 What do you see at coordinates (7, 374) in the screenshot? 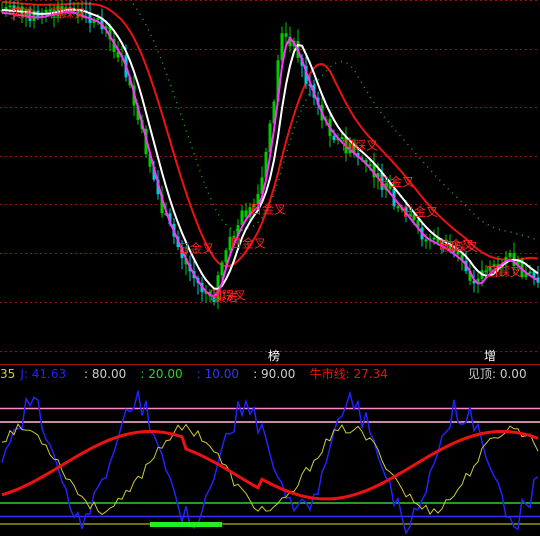
I see `readout-value: 35` at bounding box center [7, 374].